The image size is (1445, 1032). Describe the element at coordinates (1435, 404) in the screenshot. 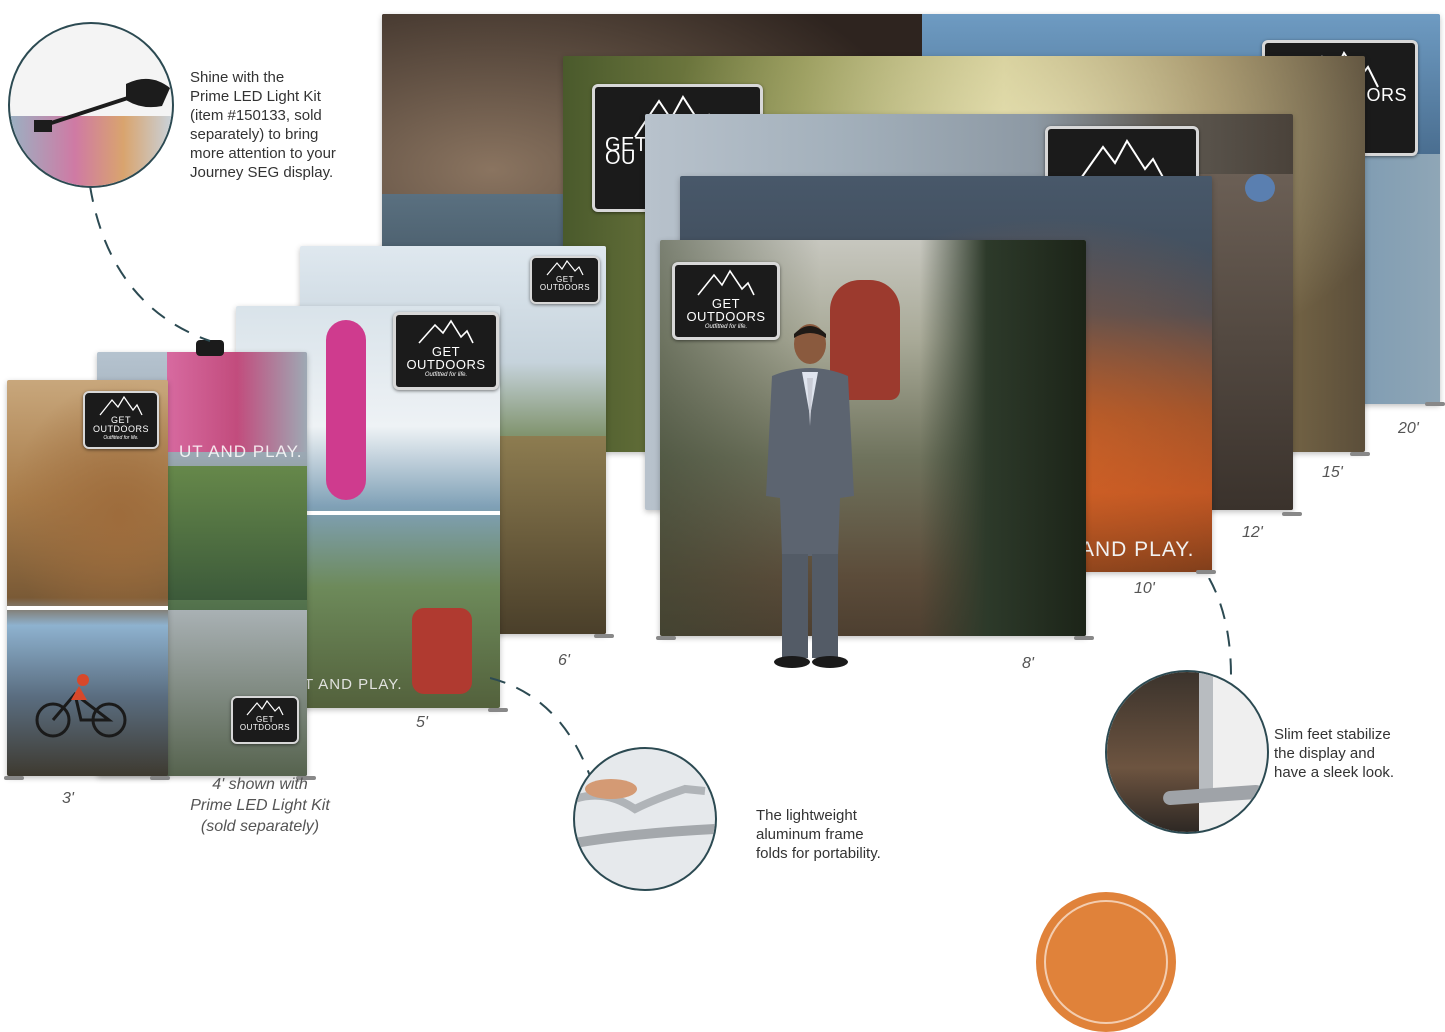

I see `foot-20ft` at that location.